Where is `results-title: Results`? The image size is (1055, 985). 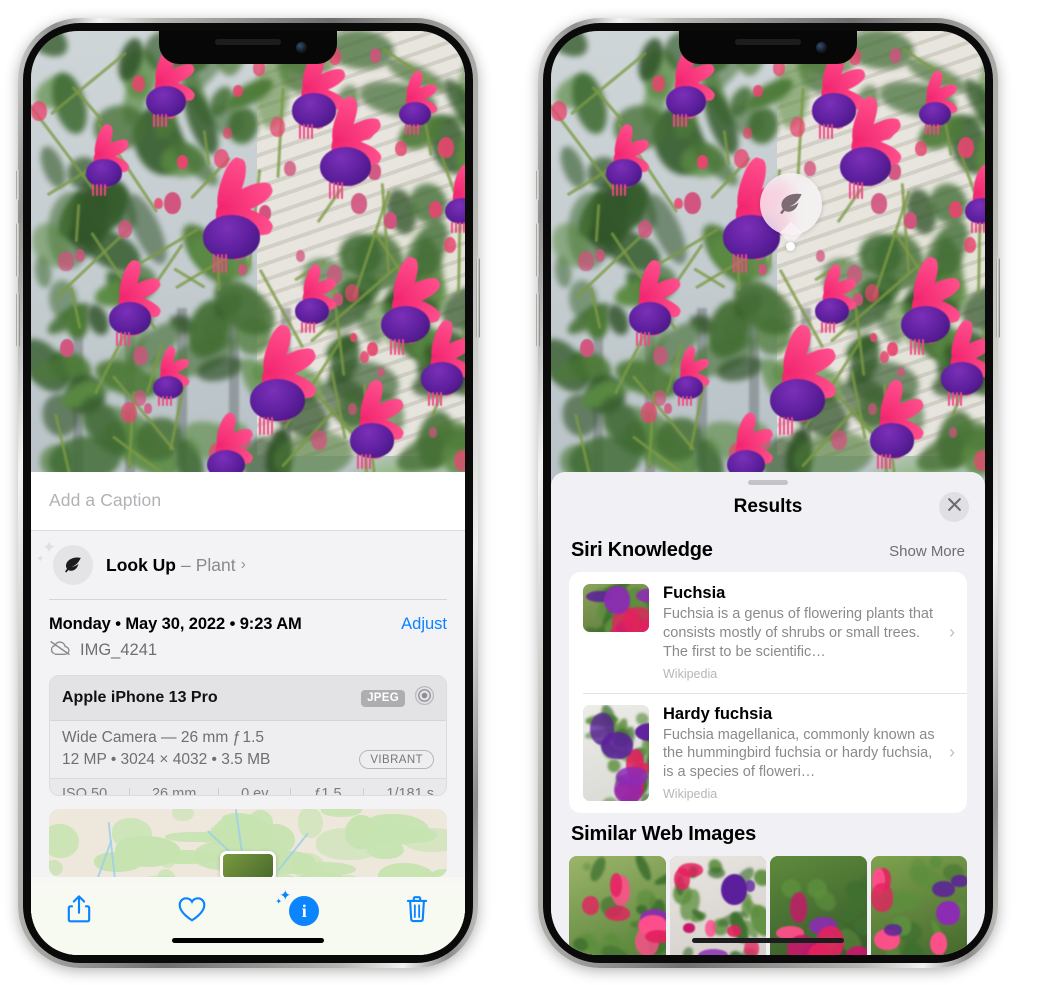 results-title: Results is located at coordinates (768, 506).